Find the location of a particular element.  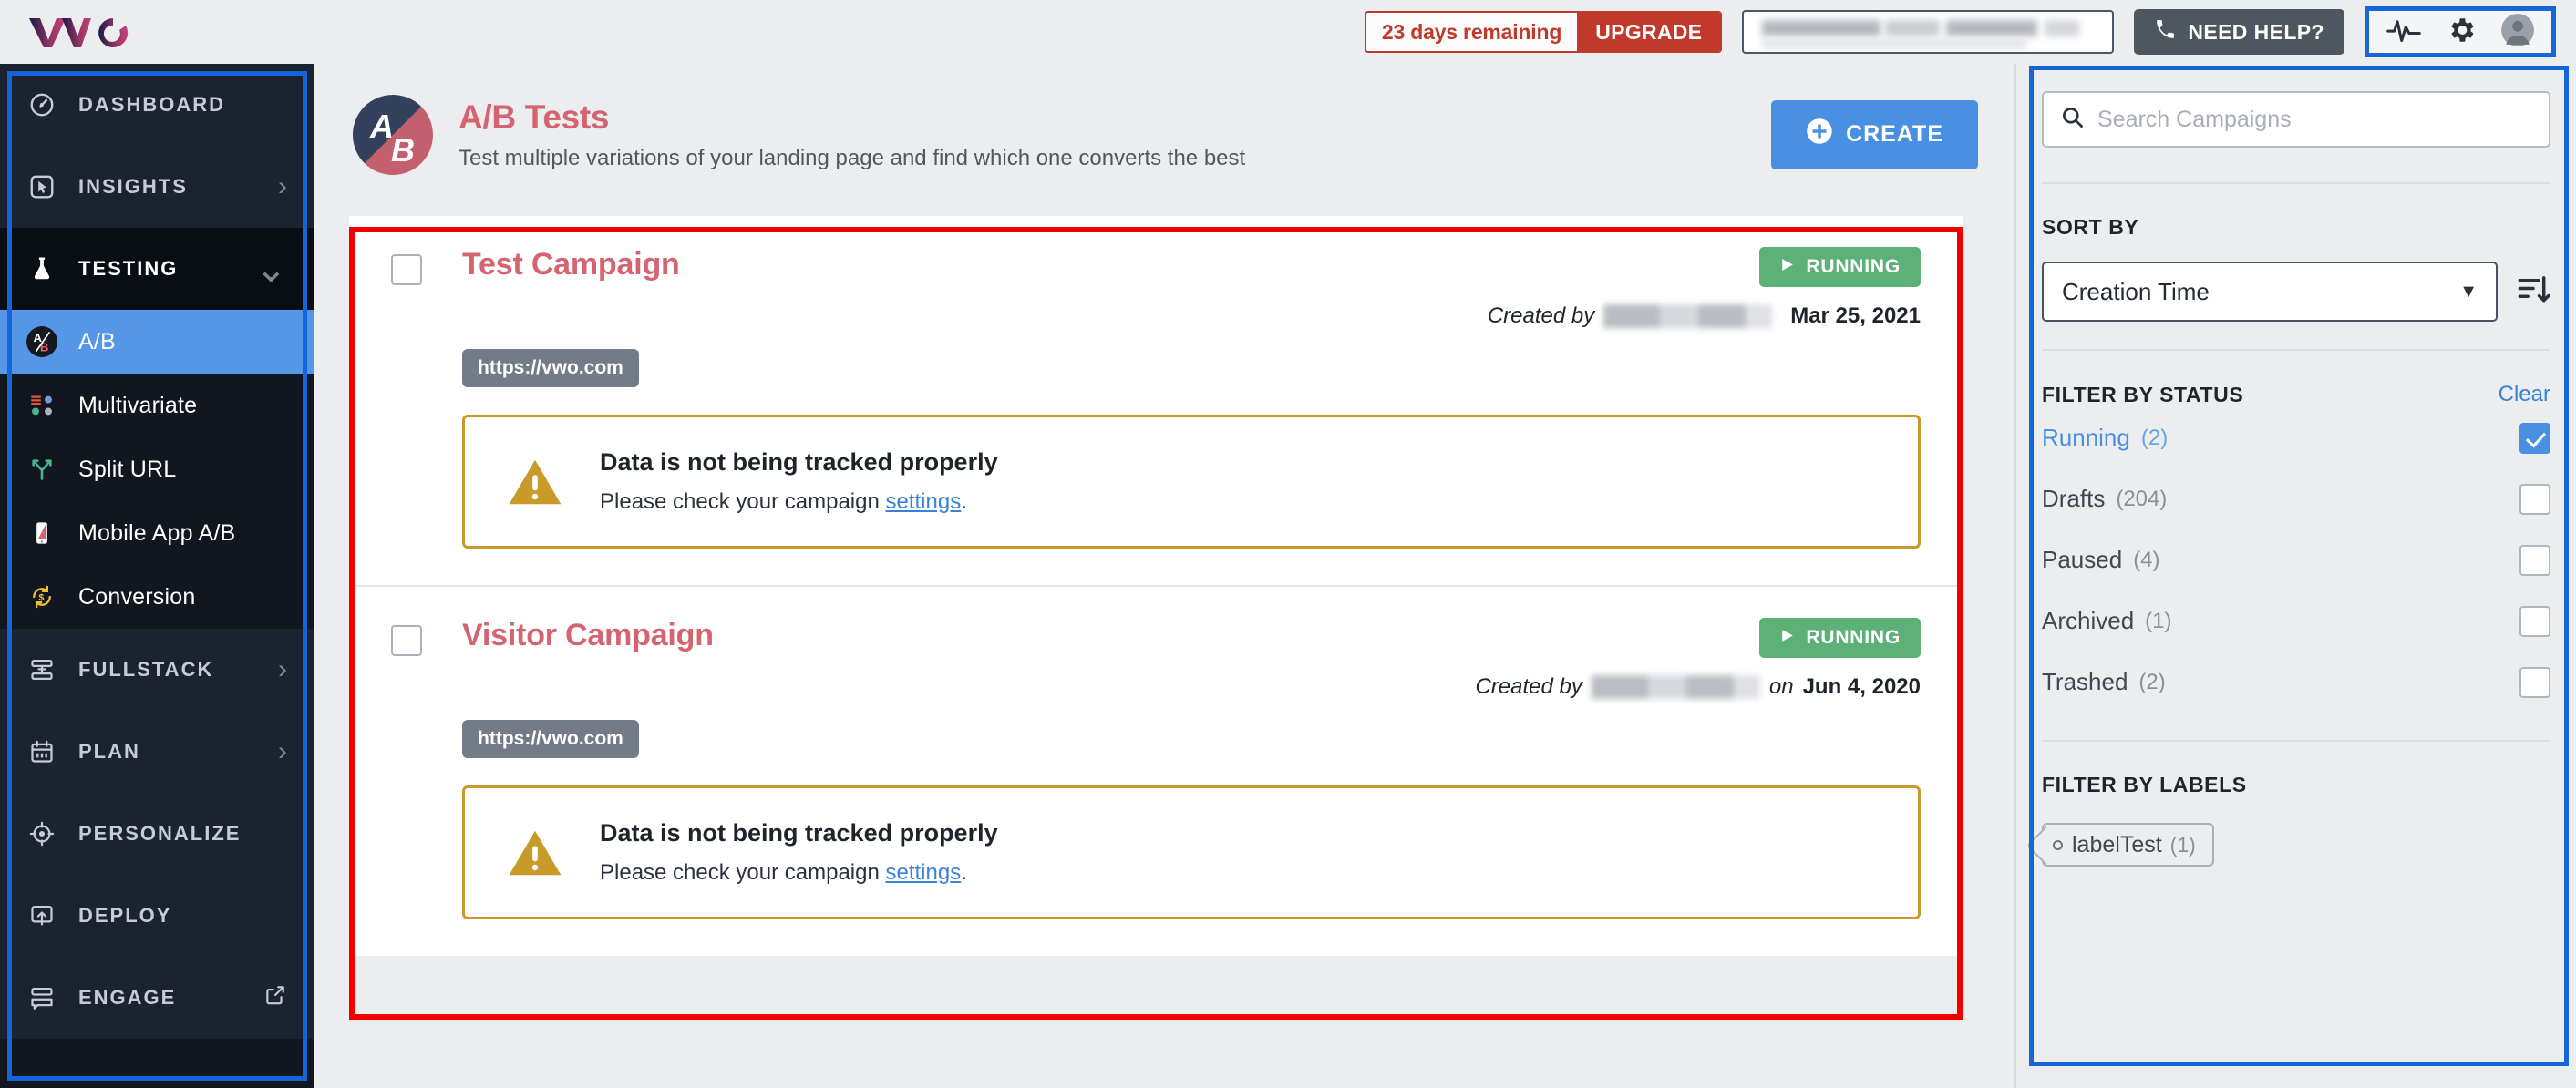

need-help-button: NEED HELP? is located at coordinates (2239, 32).